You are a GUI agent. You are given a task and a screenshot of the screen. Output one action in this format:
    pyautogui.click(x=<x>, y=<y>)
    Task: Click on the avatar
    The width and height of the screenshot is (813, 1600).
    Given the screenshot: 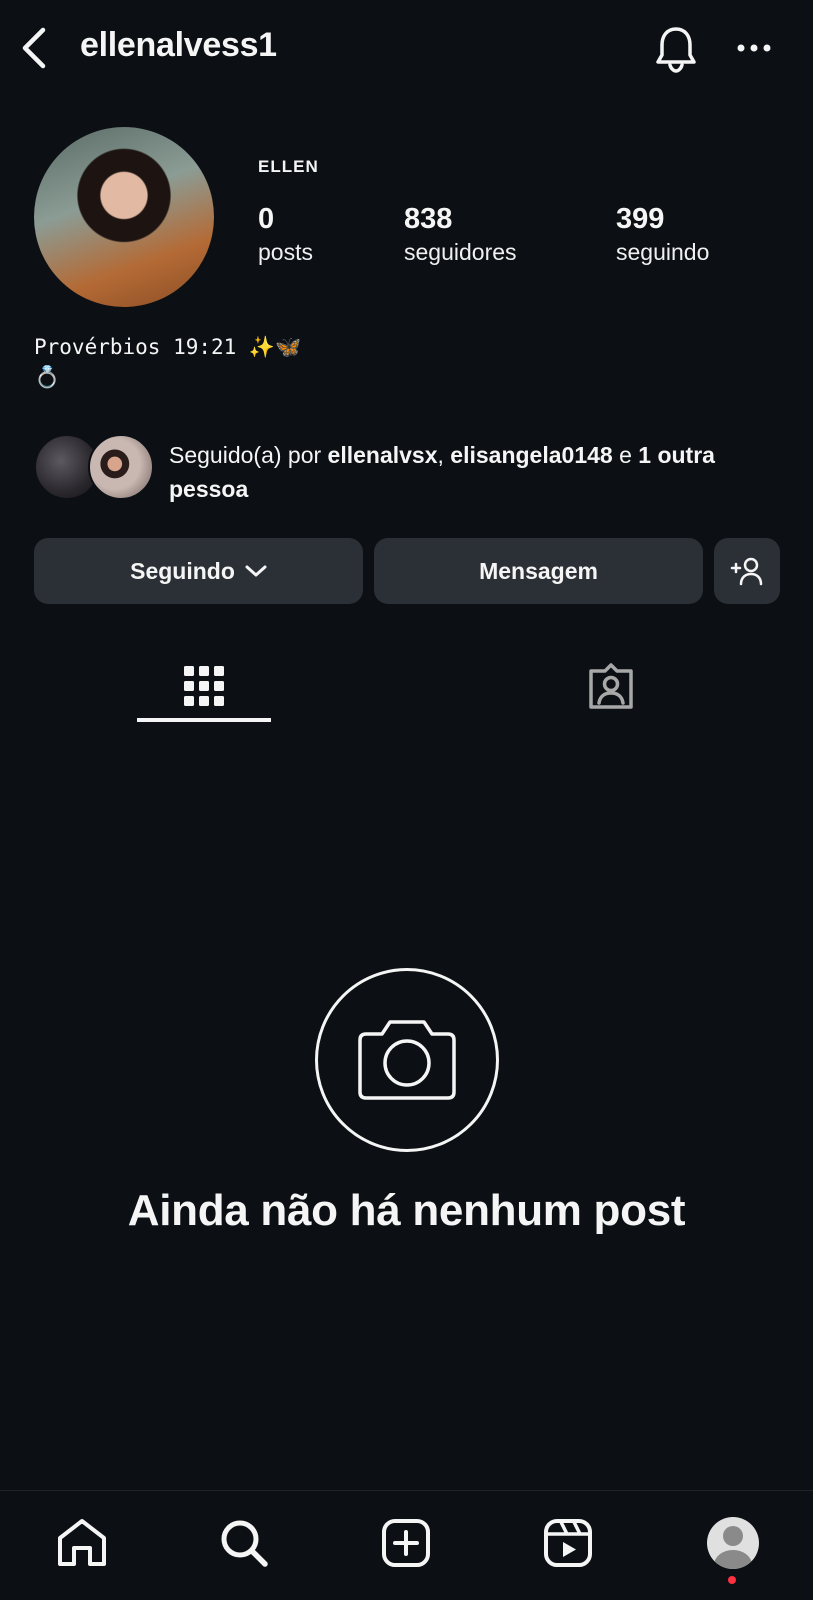 What is the action you would take?
    pyautogui.click(x=733, y=1543)
    